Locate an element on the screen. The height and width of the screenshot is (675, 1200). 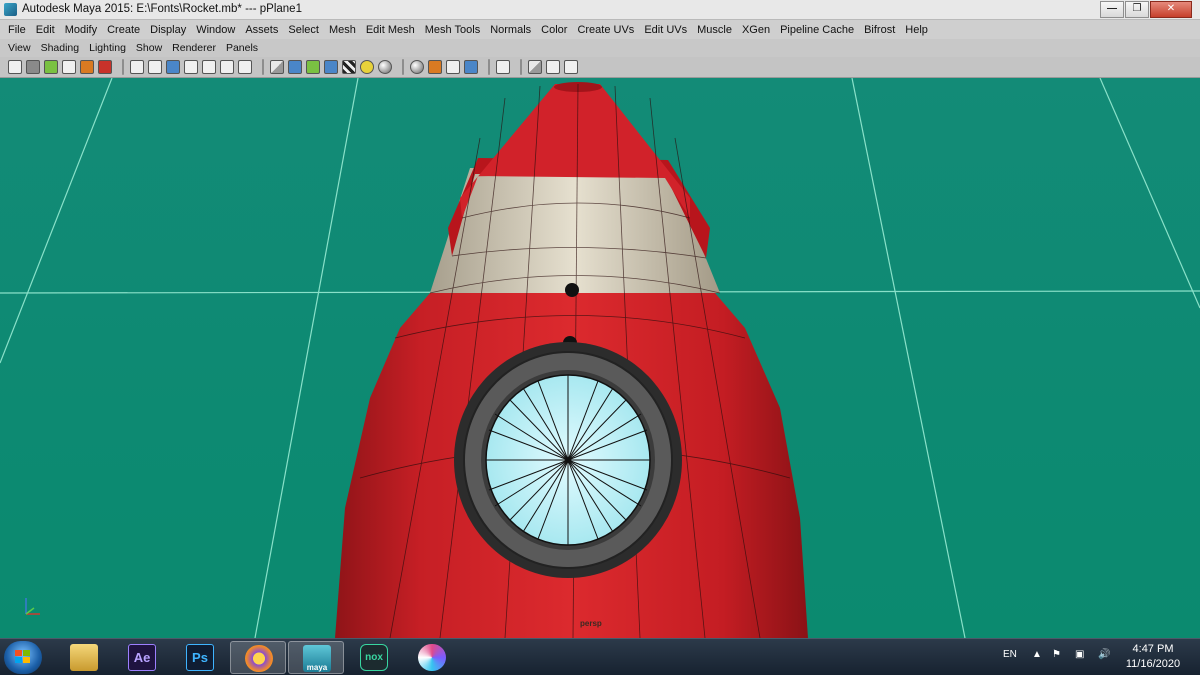
menu-color: Color is located at coordinates (554, 30).